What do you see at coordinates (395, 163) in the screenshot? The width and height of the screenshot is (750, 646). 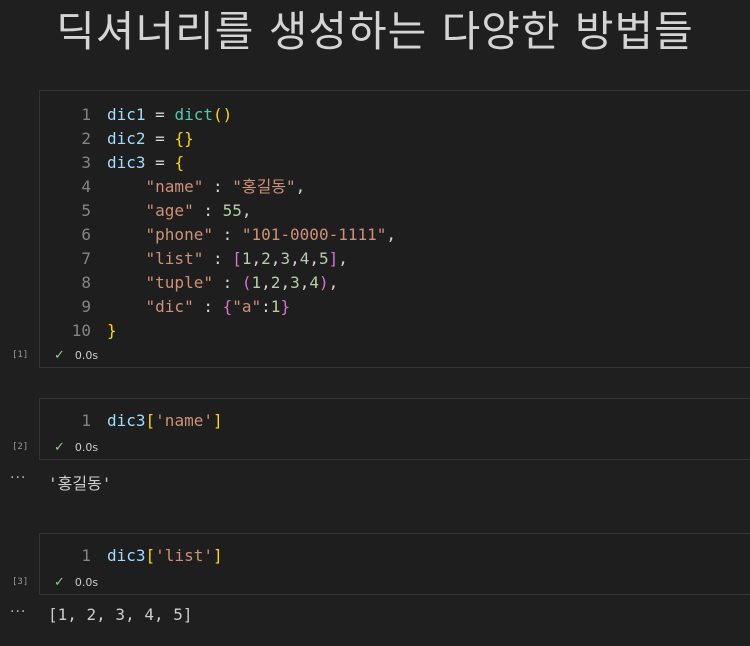 I see `code-line: 3 dic3 = {` at bounding box center [395, 163].